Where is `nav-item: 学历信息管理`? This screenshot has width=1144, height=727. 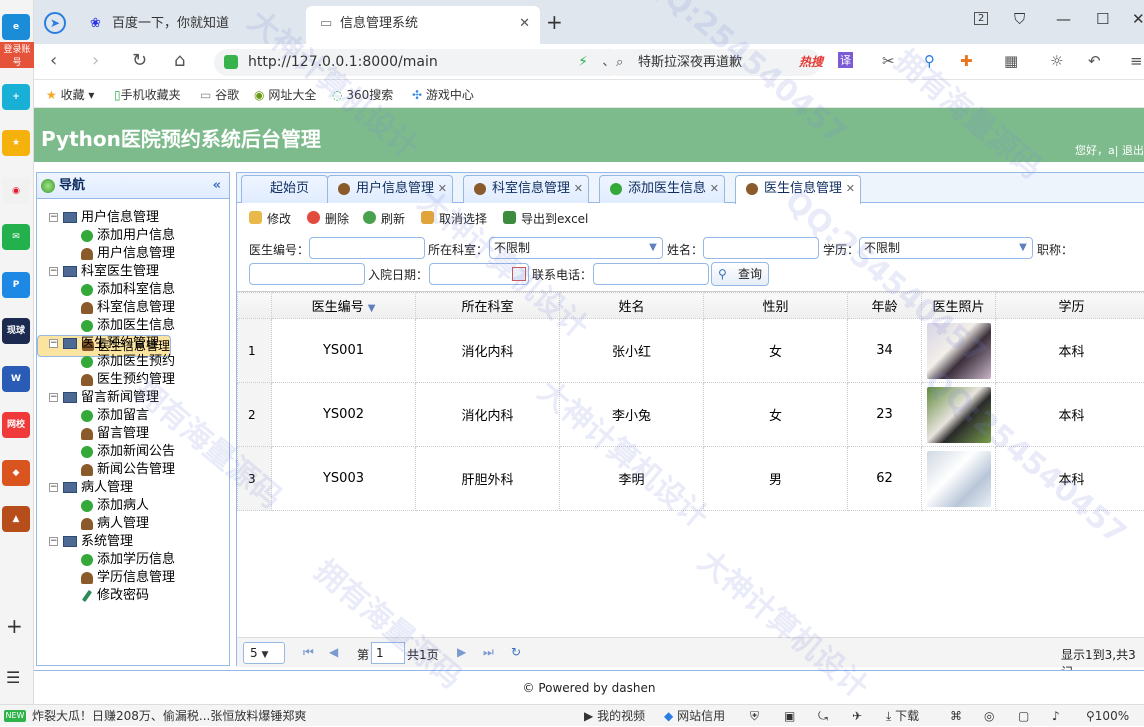 nav-item: 学历信息管理 is located at coordinates (133, 578).